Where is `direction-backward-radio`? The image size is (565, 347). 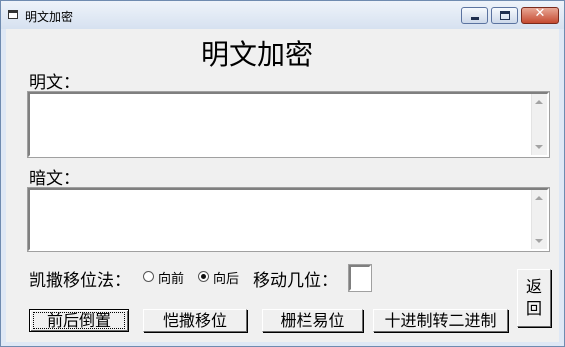
direction-backward-radio is located at coordinates (203, 276).